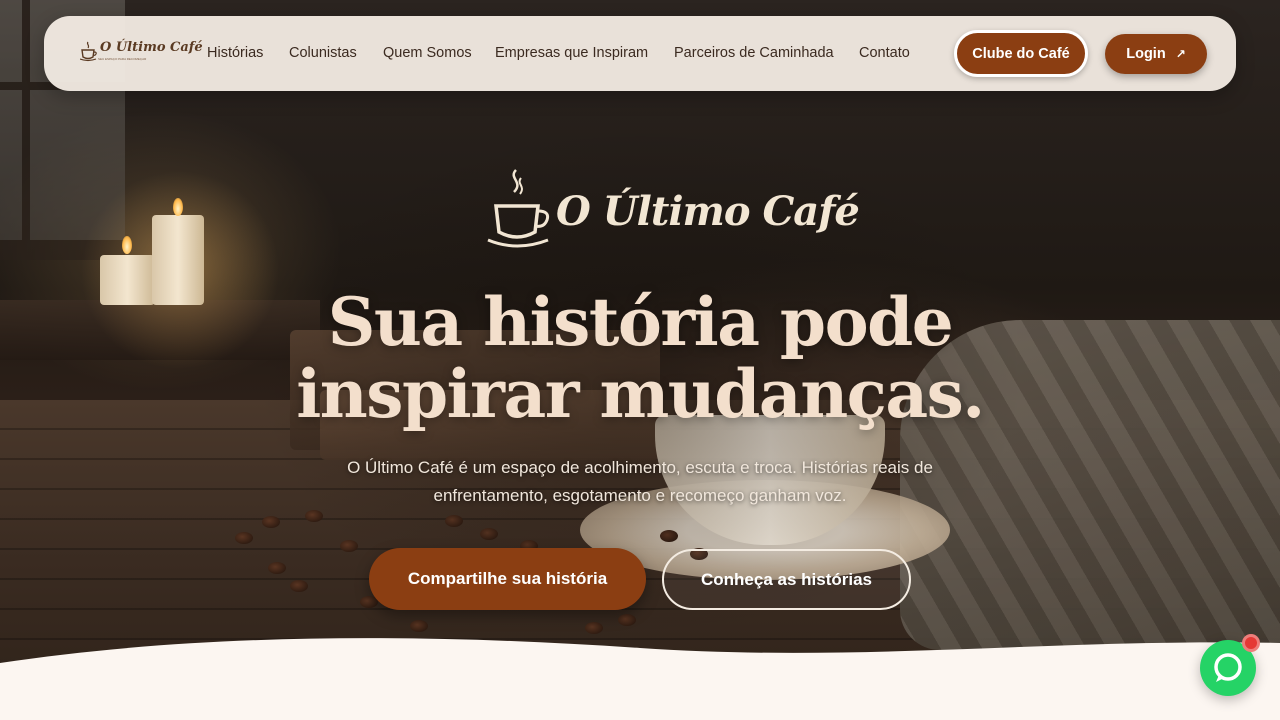 The image size is (1280, 720). What do you see at coordinates (640, 322) in the screenshot?
I see `hero-headline-line1: Sua história pode` at bounding box center [640, 322].